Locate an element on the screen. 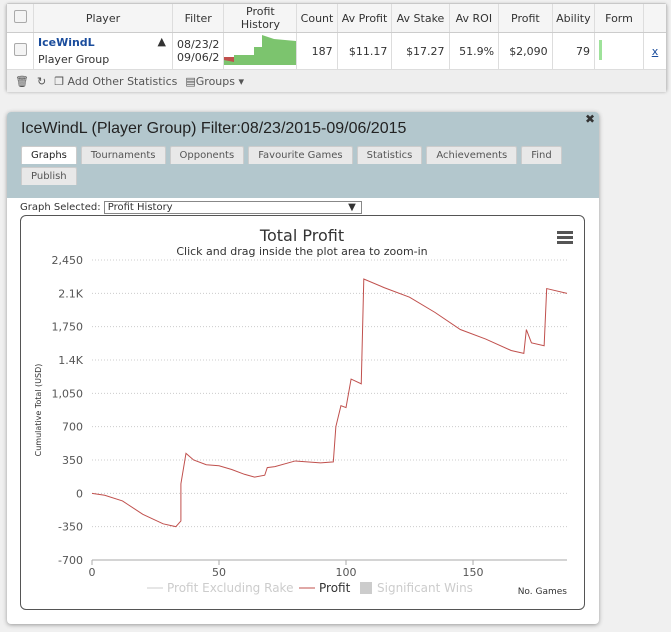 Image resolution: width=671 pixels, height=632 pixels. dropdown-arrow-icon: ▼ is located at coordinates (352, 207).